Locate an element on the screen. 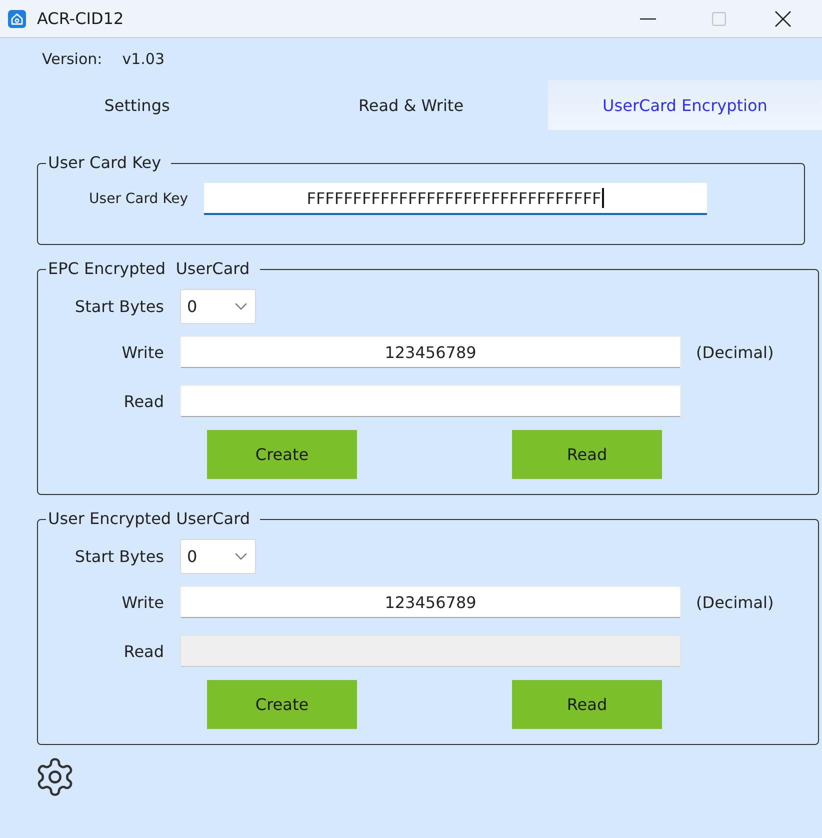  maximize-icon is located at coordinates (719, 19).